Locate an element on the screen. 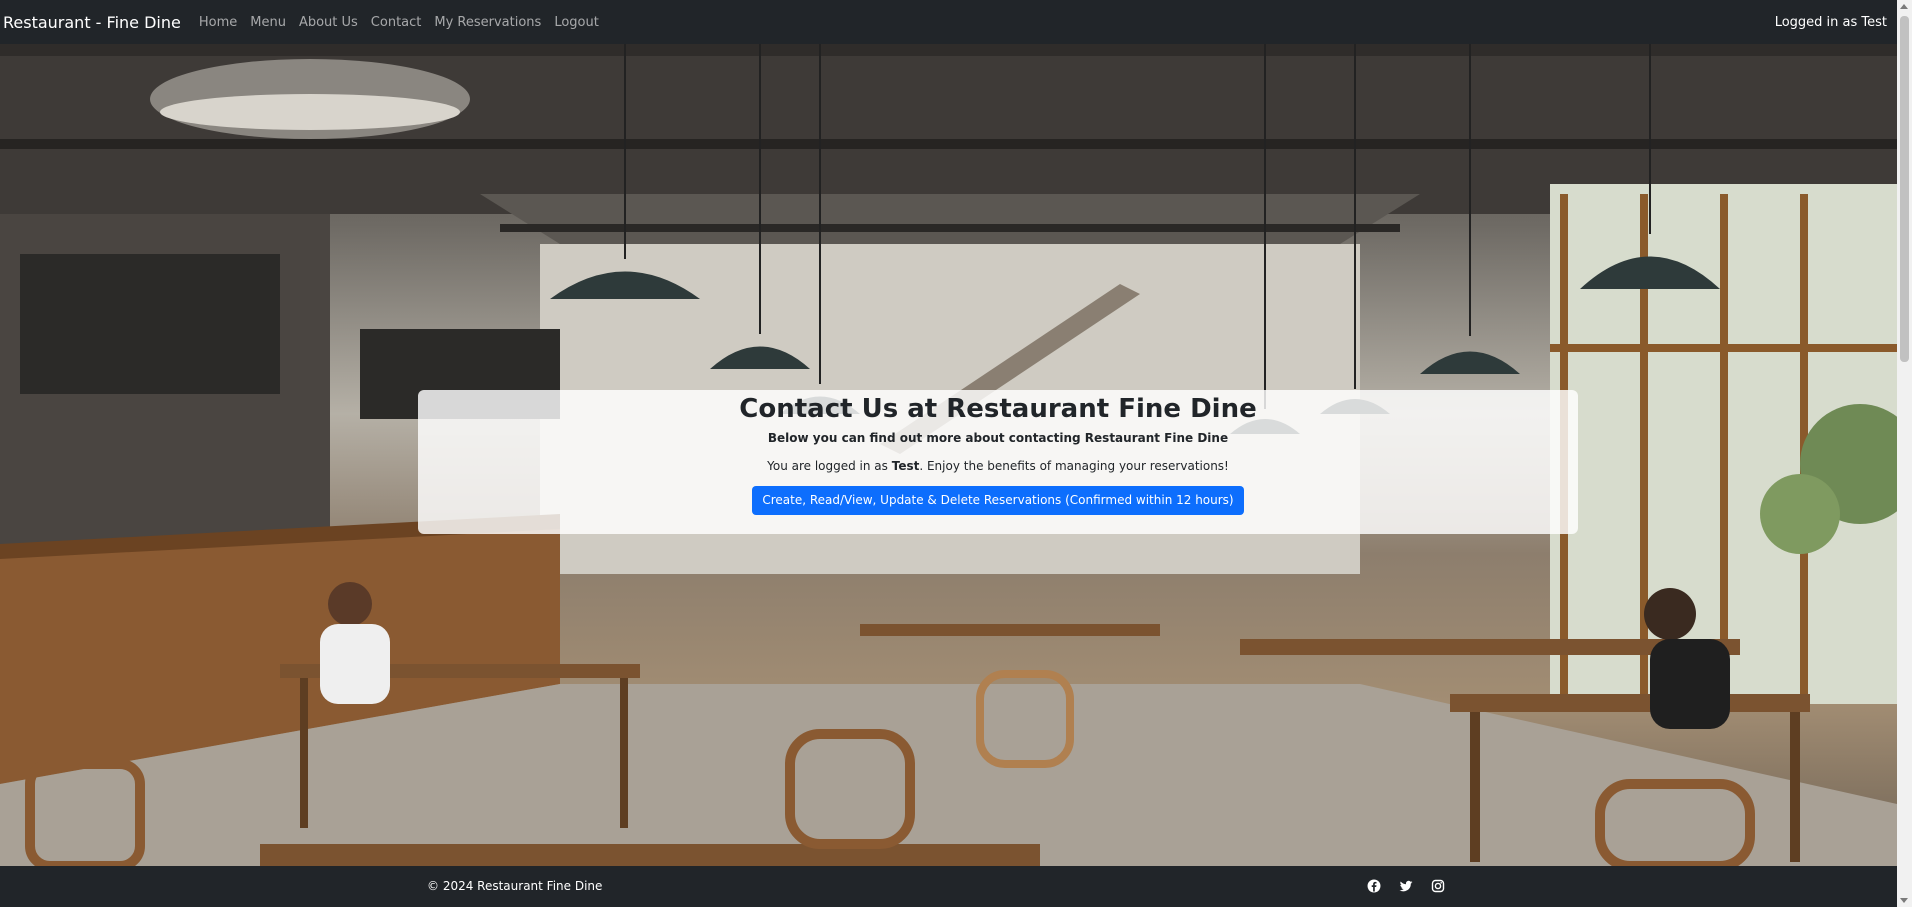 This screenshot has width=1912, height=907. nav-link-contact: Contact is located at coordinates (396, 22).